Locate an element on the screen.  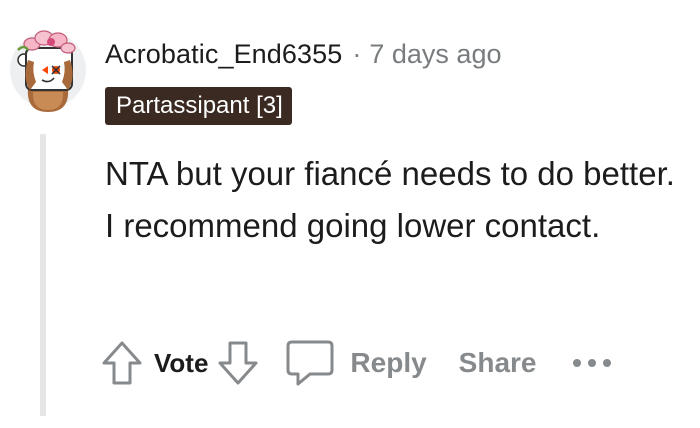
upvote-arrow-icon is located at coordinates (122, 363).